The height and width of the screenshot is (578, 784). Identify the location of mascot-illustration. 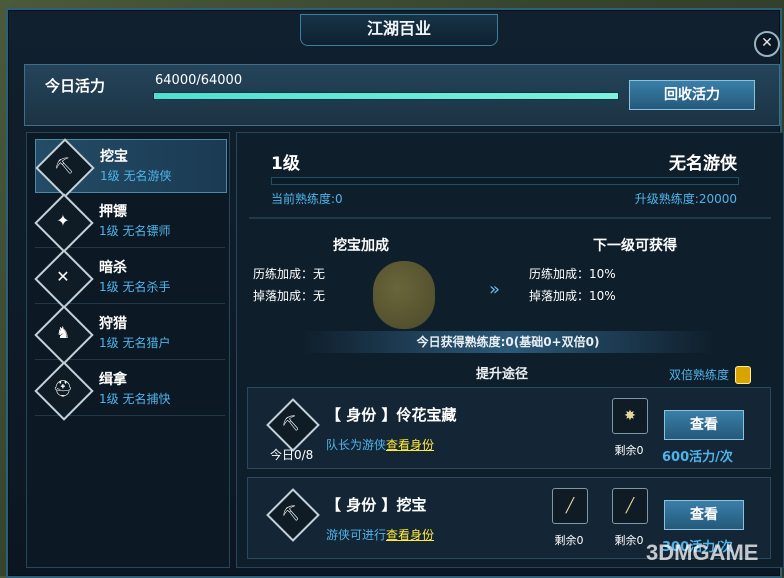
(404, 295).